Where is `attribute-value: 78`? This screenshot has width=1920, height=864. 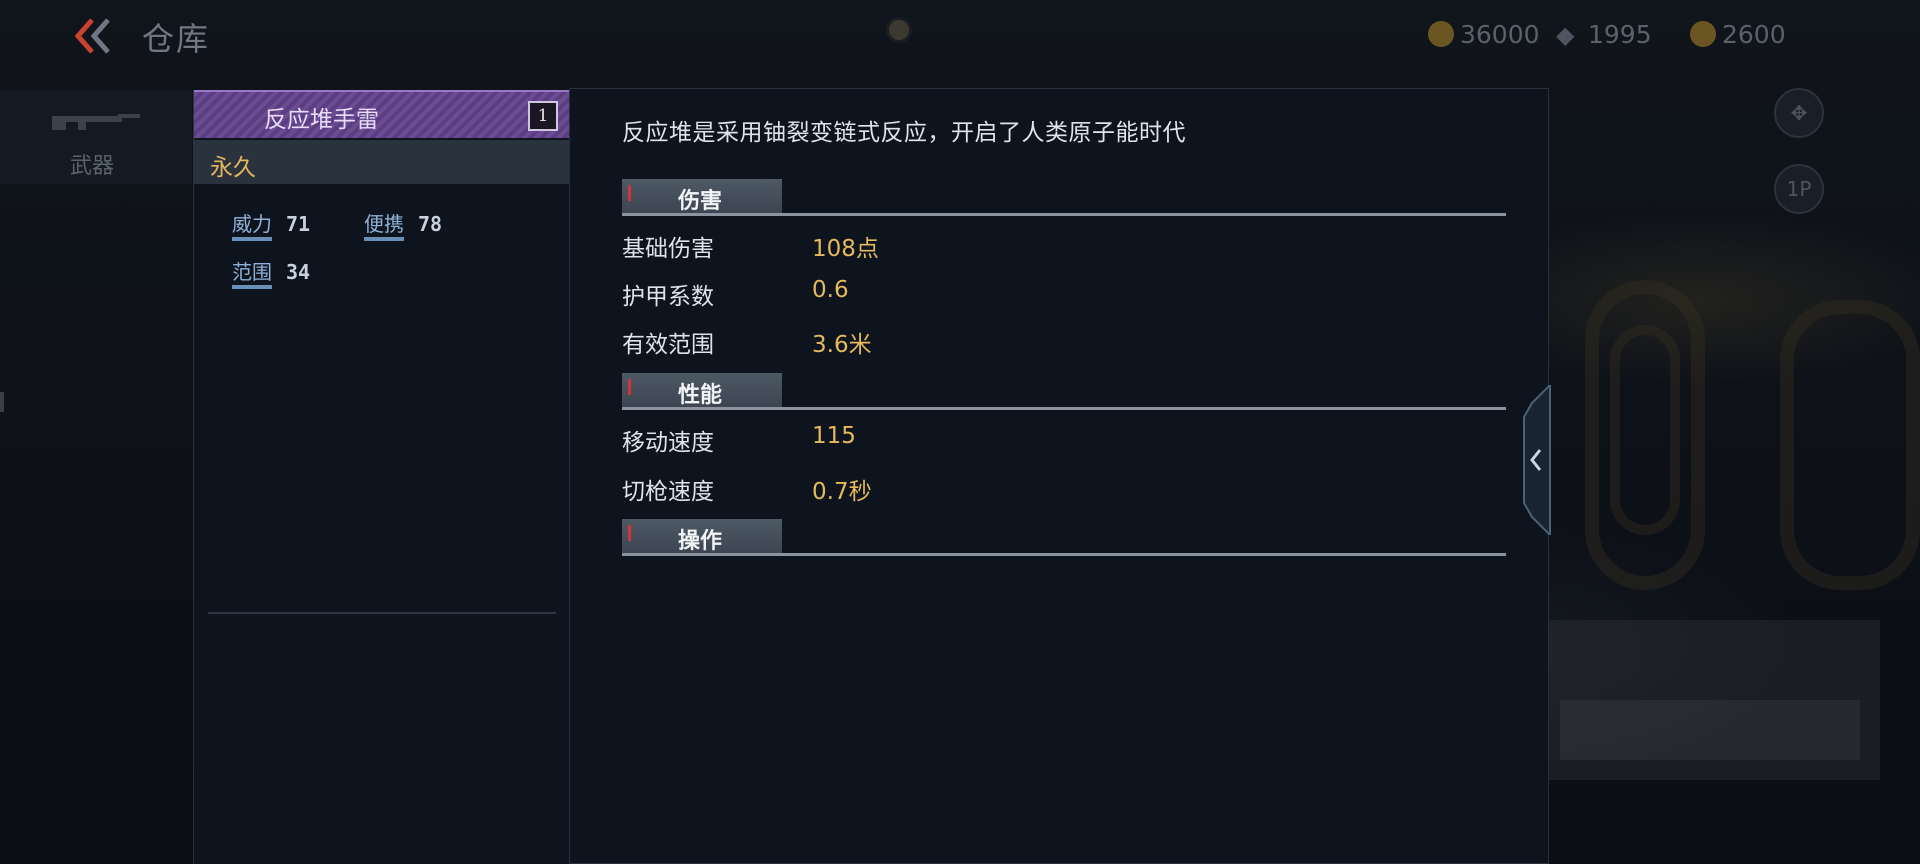
attribute-value: 78 is located at coordinates (430, 224).